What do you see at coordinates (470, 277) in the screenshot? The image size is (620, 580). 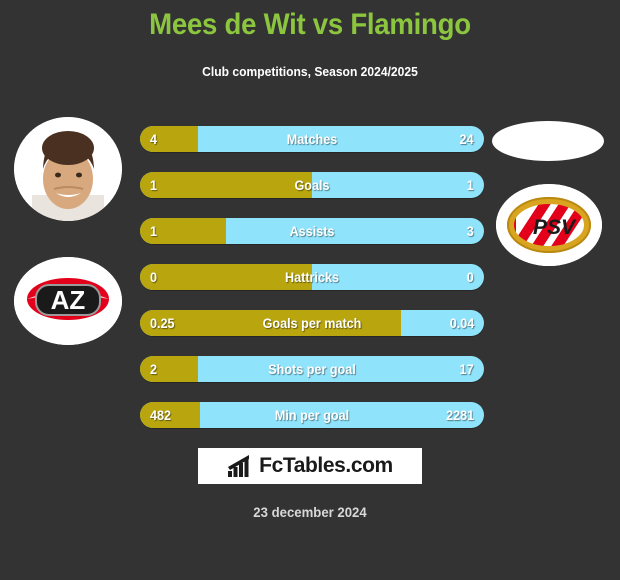 I see `right-value: 0` at bounding box center [470, 277].